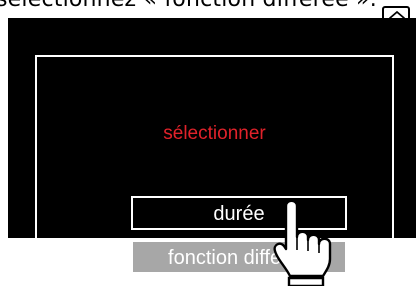 This screenshot has width=417, height=286. What do you see at coordinates (208, 6) in the screenshot?
I see `instruction-caption: sélectionnez « fonction différée ».` at bounding box center [208, 6].